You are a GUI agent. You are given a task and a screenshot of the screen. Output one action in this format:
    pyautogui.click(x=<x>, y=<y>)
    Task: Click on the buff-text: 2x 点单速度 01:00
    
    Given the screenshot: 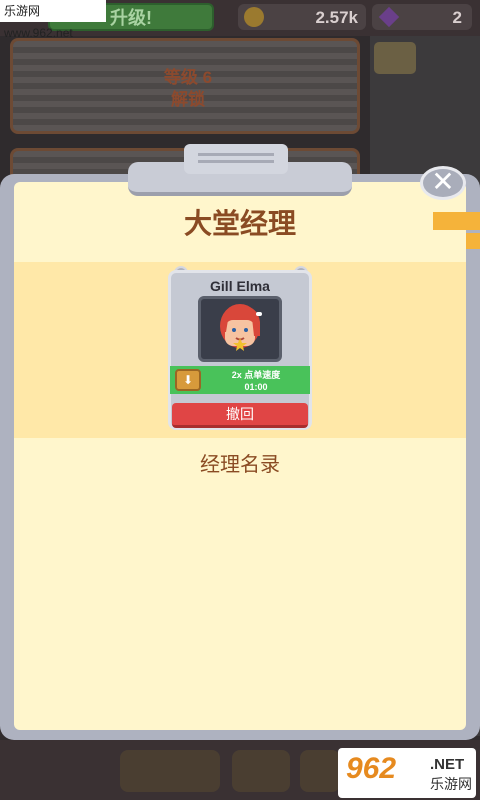 What is the action you would take?
    pyautogui.click(x=256, y=381)
    